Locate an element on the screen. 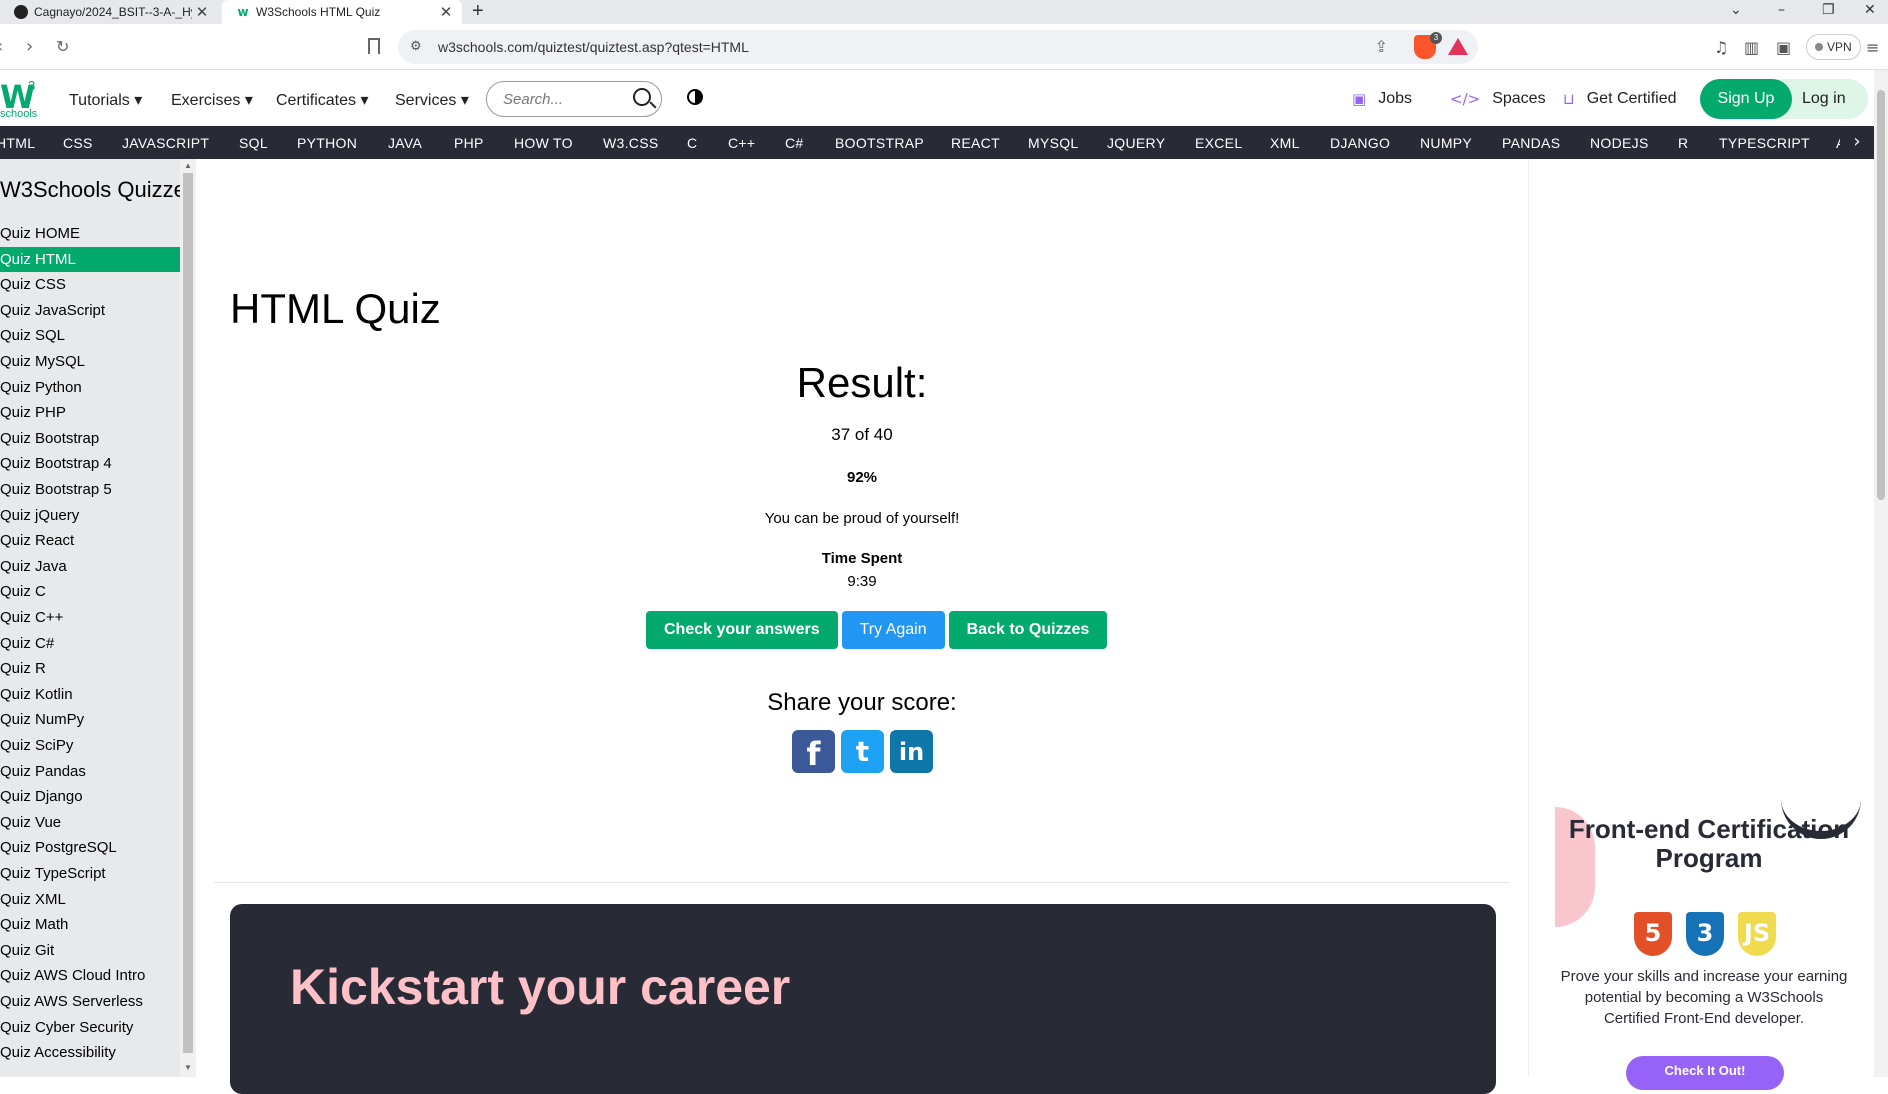 The height and width of the screenshot is (1094, 1888). subject-how-to: HOW TO is located at coordinates (543, 143).